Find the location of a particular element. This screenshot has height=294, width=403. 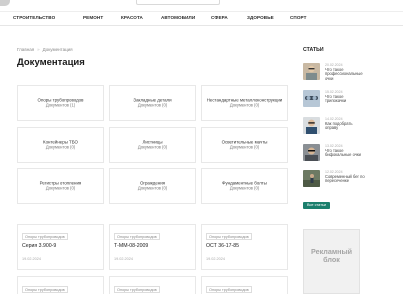

document-title: Серия 3.900-9 is located at coordinates (39, 246).